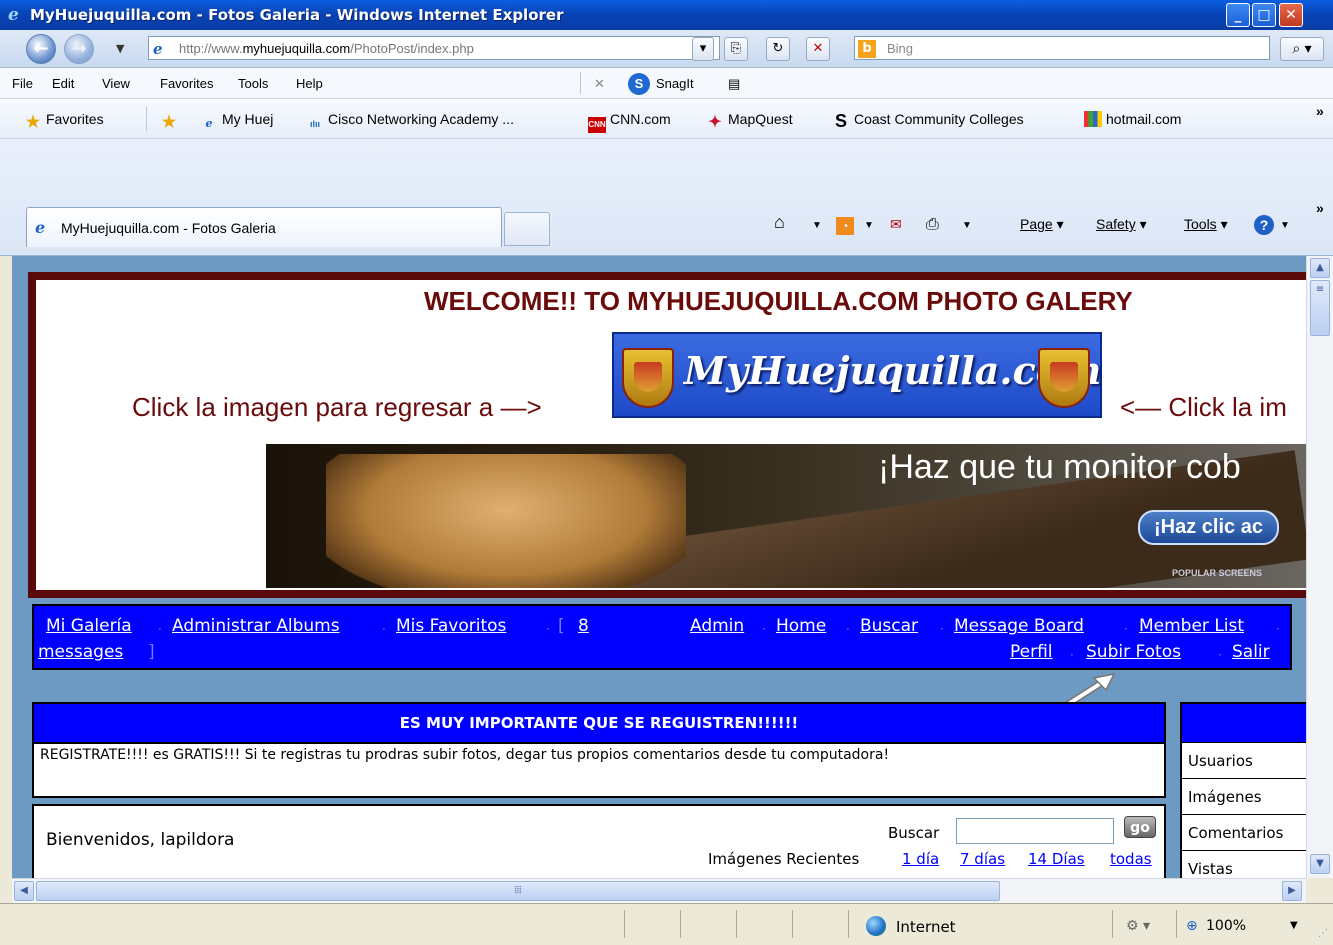  Describe the element at coordinates (867, 49) in the screenshot. I see `bing-icon: b` at that location.